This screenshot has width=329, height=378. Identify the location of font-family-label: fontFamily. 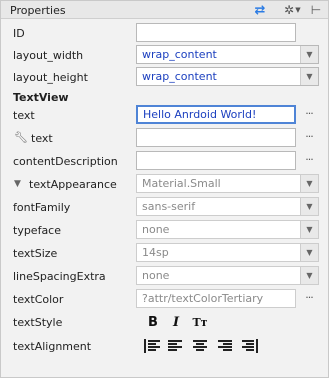
(42, 207).